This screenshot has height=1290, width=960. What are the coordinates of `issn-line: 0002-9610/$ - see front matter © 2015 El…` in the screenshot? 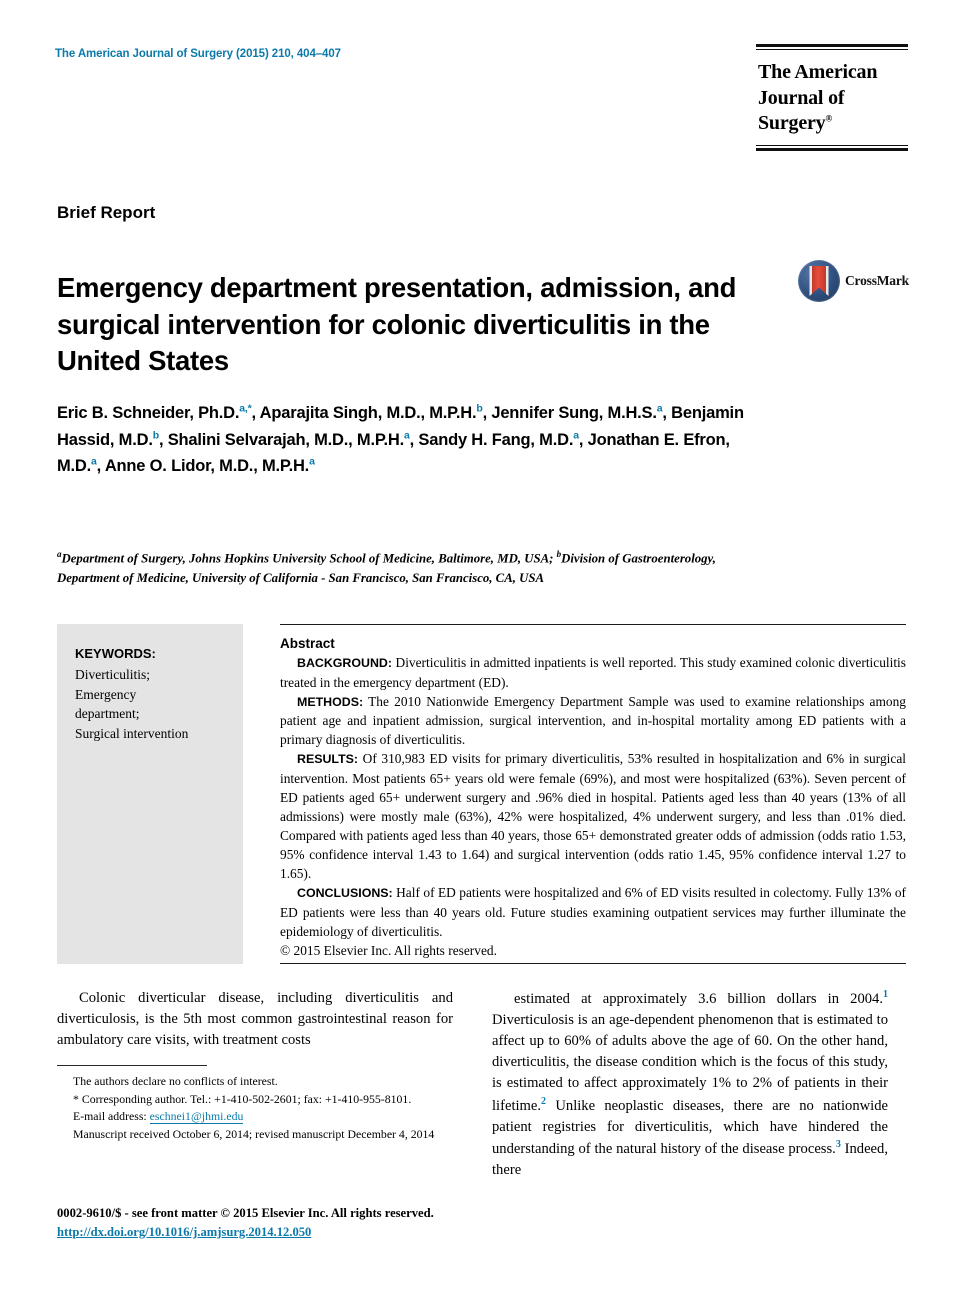 It's located at (245, 1213).